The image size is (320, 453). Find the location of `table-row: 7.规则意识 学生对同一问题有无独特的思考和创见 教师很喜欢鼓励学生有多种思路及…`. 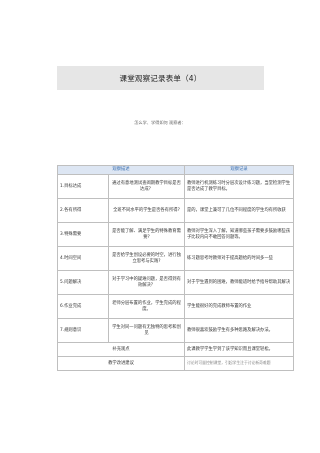

table-row: 7.规则意识 学生对同一问题有无独特的思考和创见 教师很喜欢鼓励学生有多种思路及… is located at coordinates (175, 330).